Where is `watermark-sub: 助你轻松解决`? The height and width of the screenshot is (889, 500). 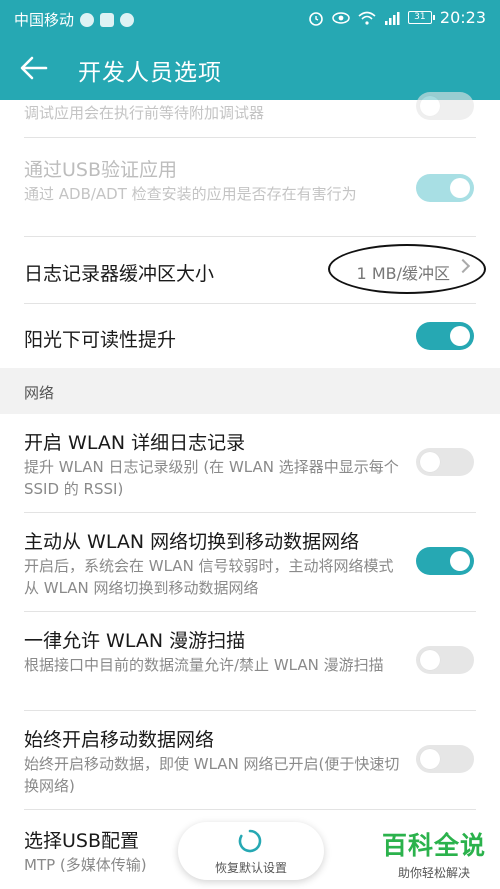
watermark-sub: 助你轻松解决 is located at coordinates (433, 873).